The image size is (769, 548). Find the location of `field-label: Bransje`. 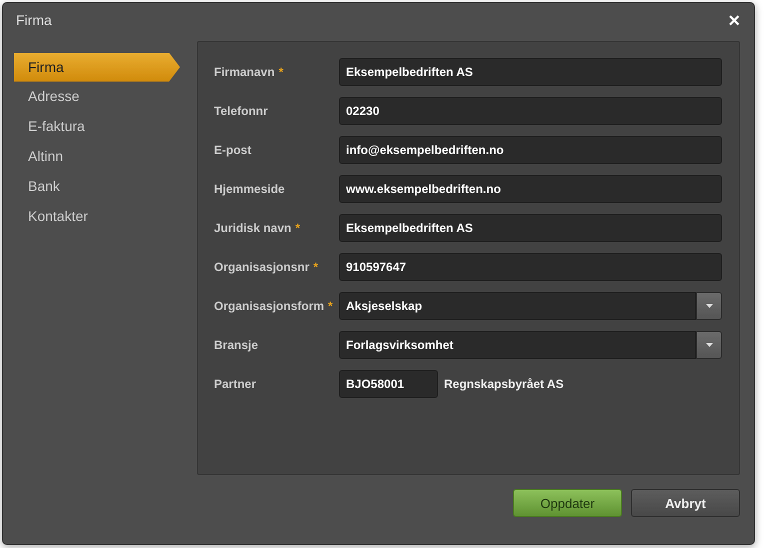

field-label: Bransje is located at coordinates (237, 345).